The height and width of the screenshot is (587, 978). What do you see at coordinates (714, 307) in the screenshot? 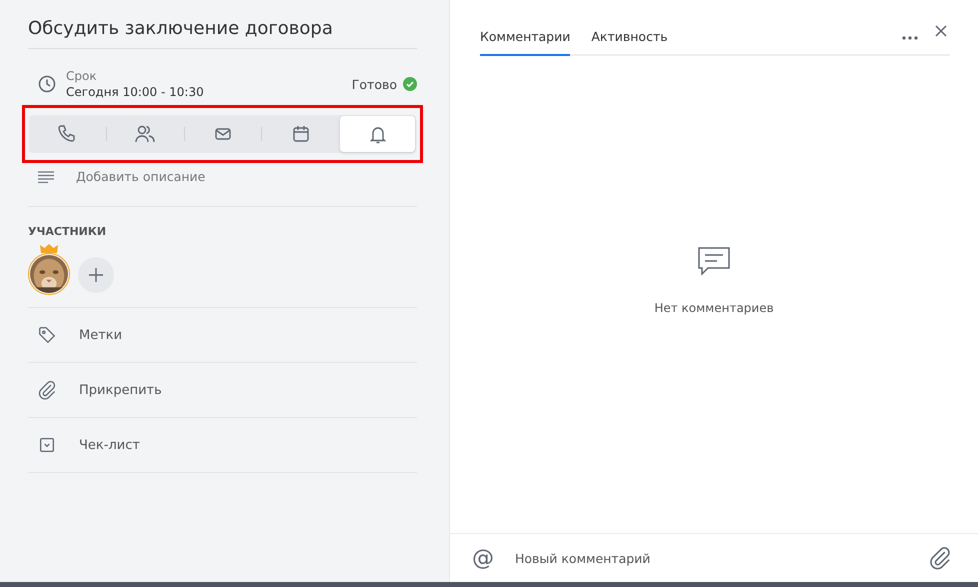
I see `empty-state-text: Нет комментариев` at bounding box center [714, 307].